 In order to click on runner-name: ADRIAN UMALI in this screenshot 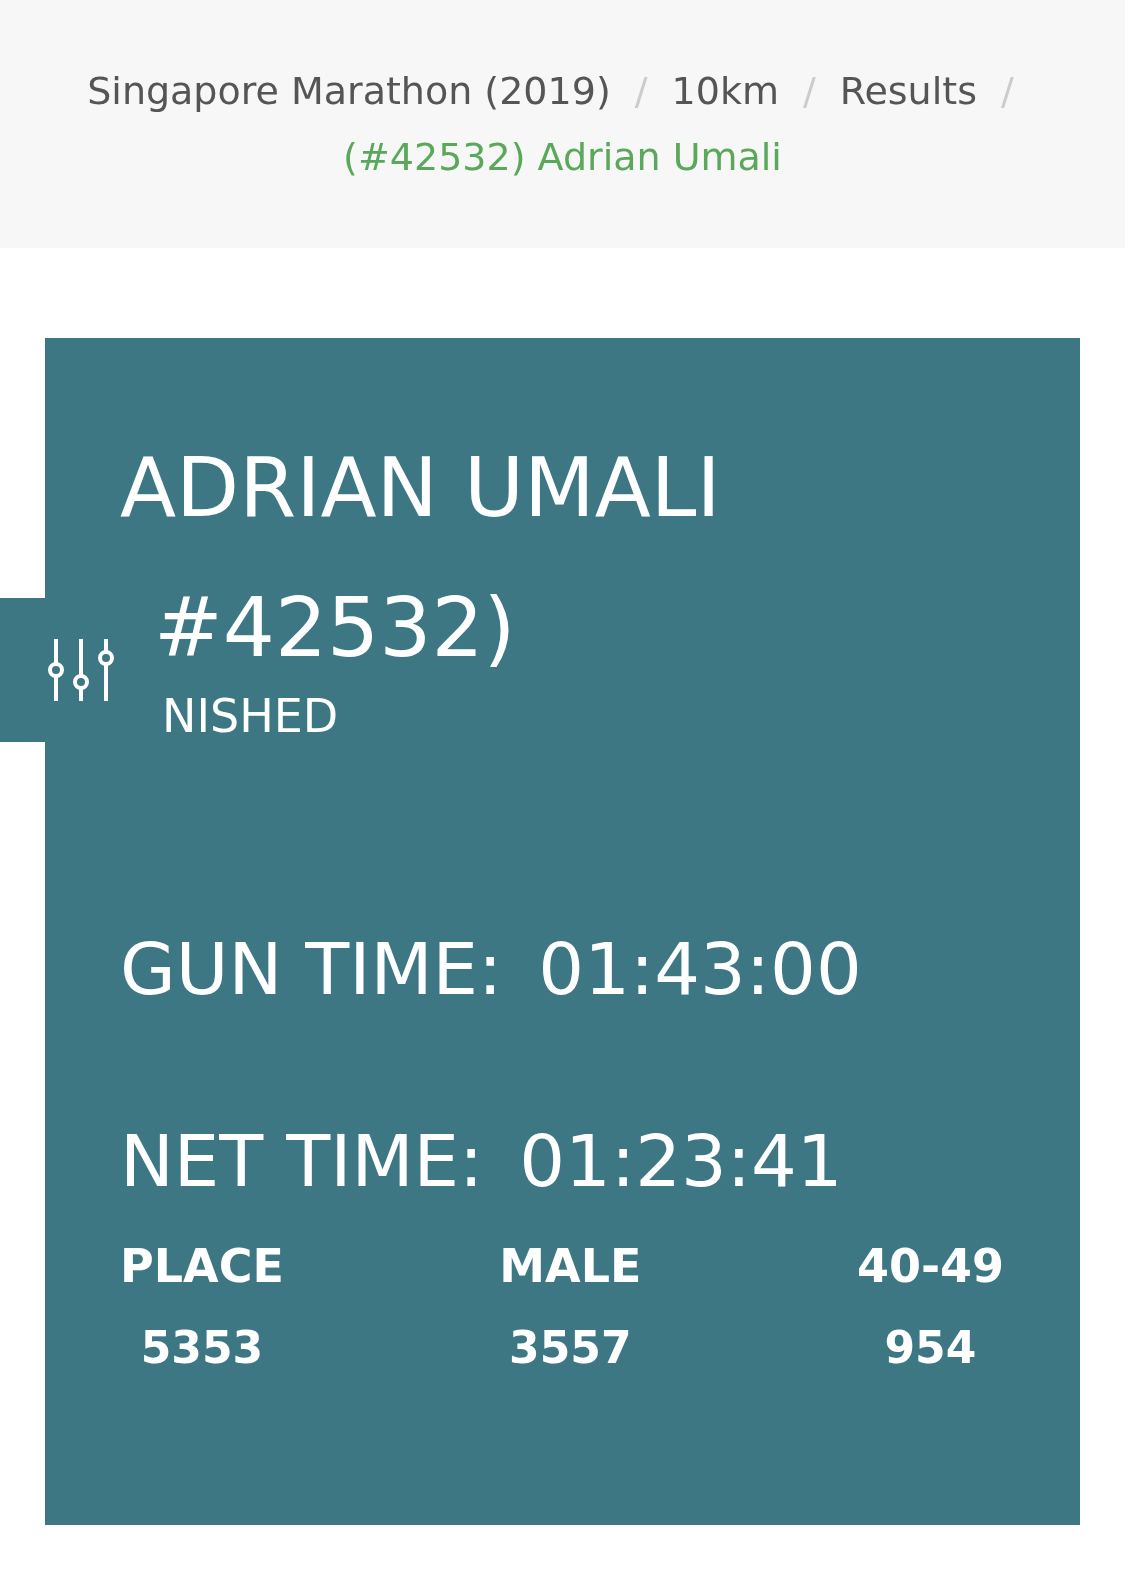, I will do `click(421, 488)`.